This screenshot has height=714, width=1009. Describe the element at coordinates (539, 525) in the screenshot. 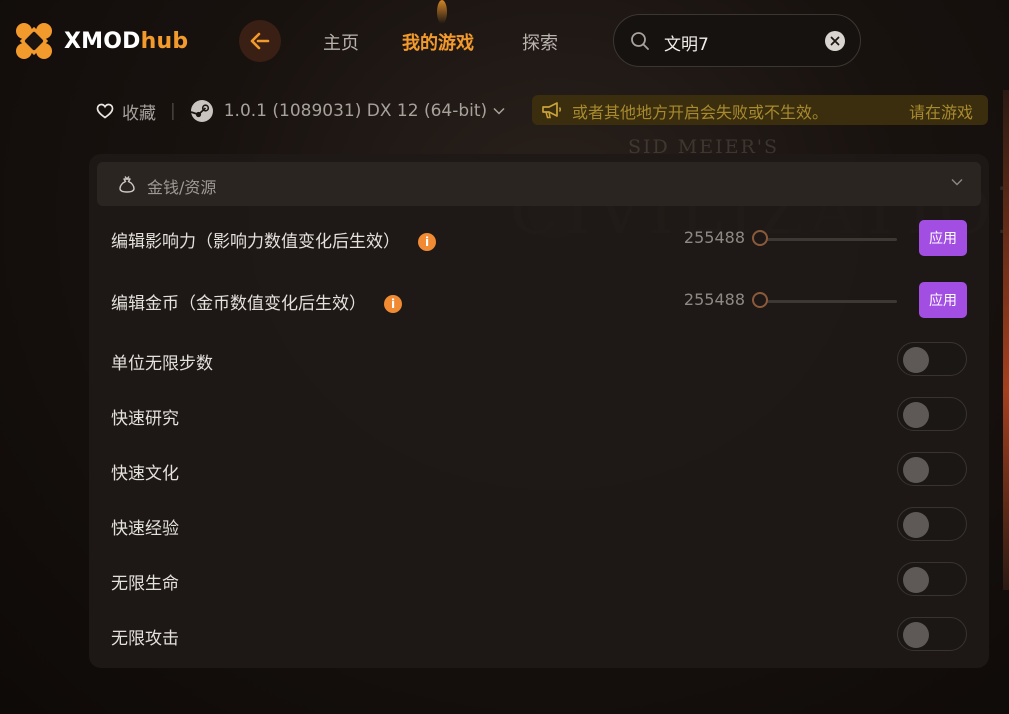

I see `option-row-fast-experience: 快速经验` at that location.